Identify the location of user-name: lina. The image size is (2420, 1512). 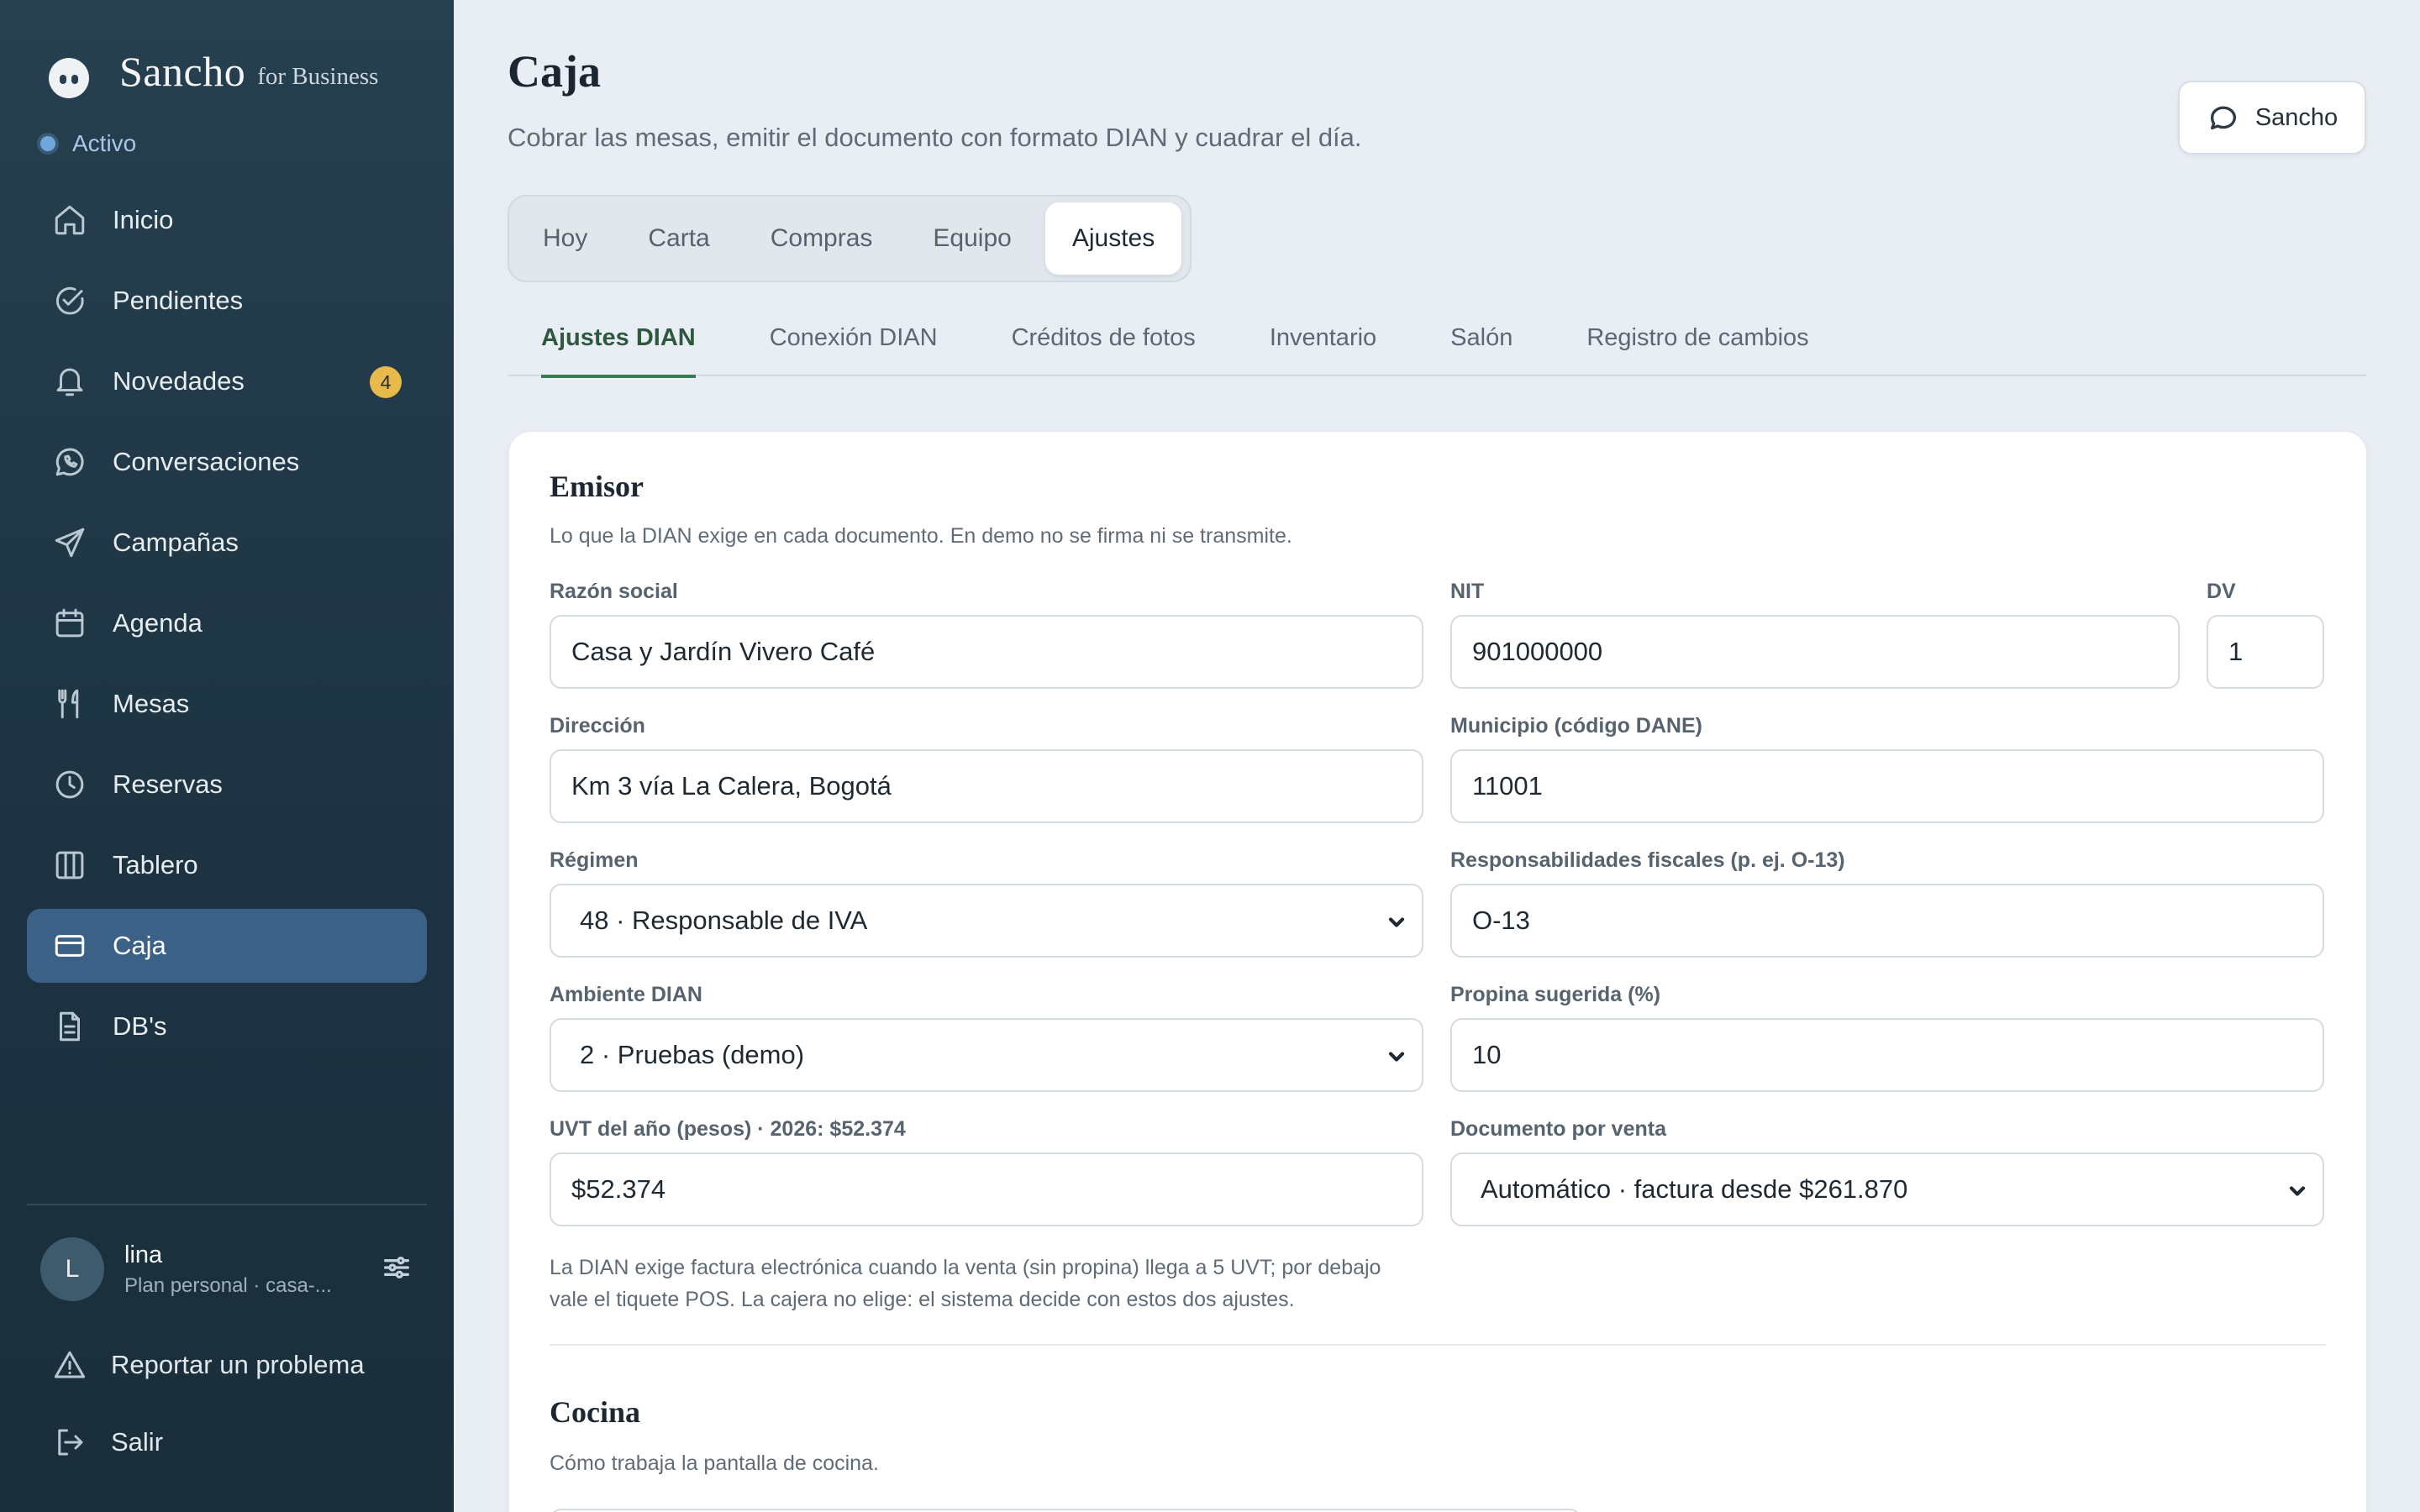
(143, 1254).